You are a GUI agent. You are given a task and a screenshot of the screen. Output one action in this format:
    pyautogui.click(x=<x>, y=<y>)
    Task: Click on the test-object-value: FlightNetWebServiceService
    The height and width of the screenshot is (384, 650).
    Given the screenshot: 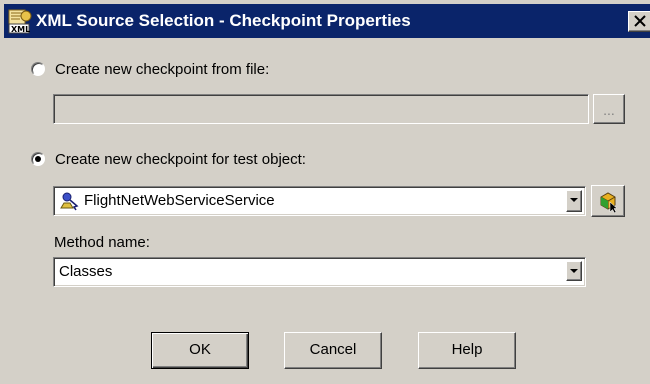 What is the action you would take?
    pyautogui.click(x=179, y=200)
    